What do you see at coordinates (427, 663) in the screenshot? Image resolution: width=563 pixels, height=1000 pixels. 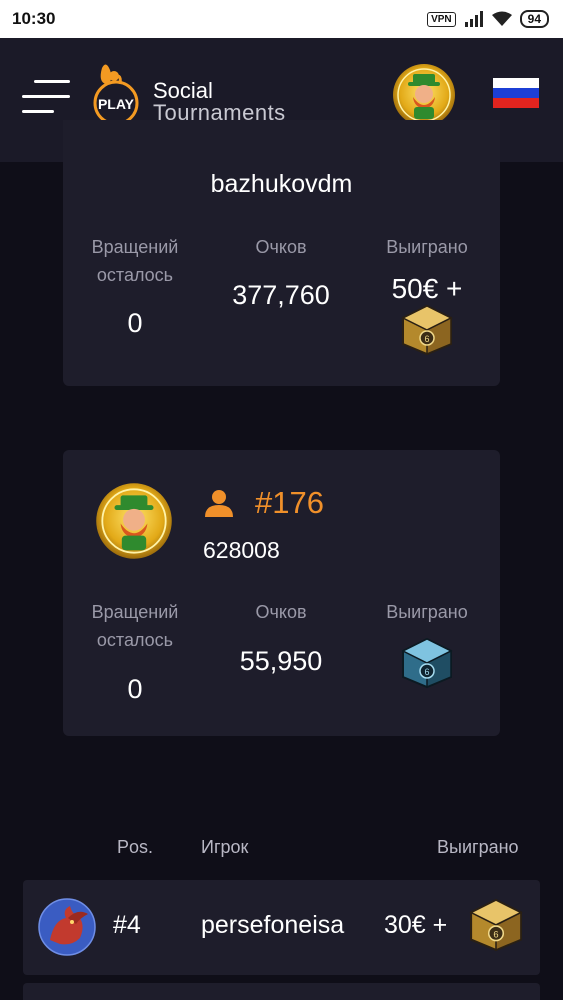 I see `blue-cube-icon: 6` at bounding box center [427, 663].